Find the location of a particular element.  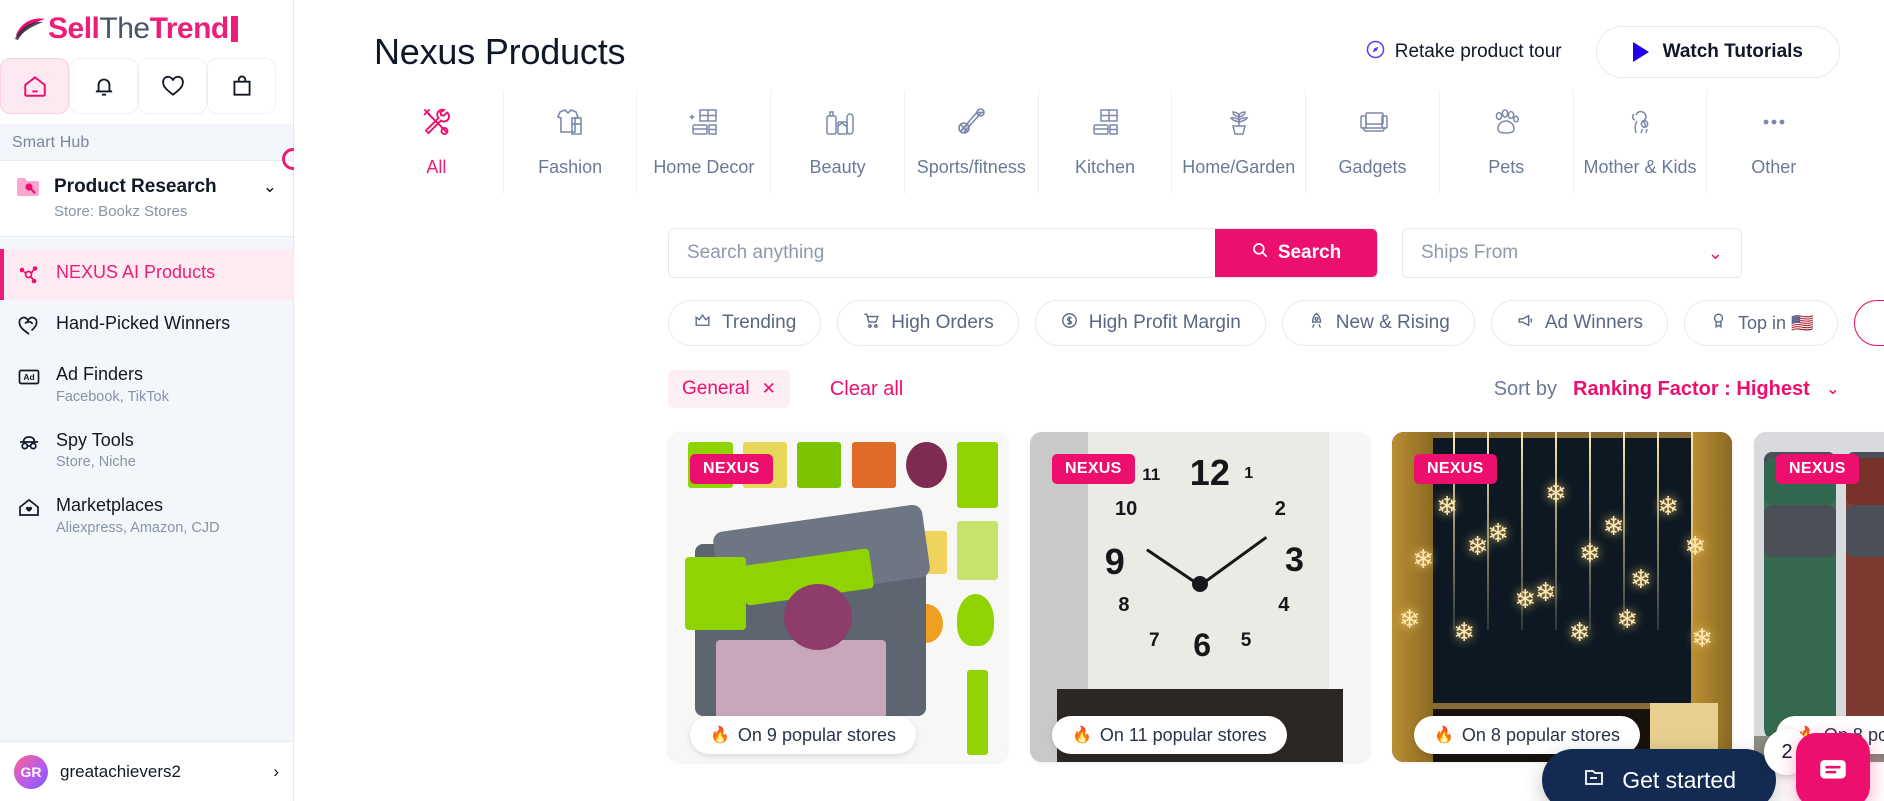

popular-stores-label: On 9 popular stores is located at coordinates (817, 734).